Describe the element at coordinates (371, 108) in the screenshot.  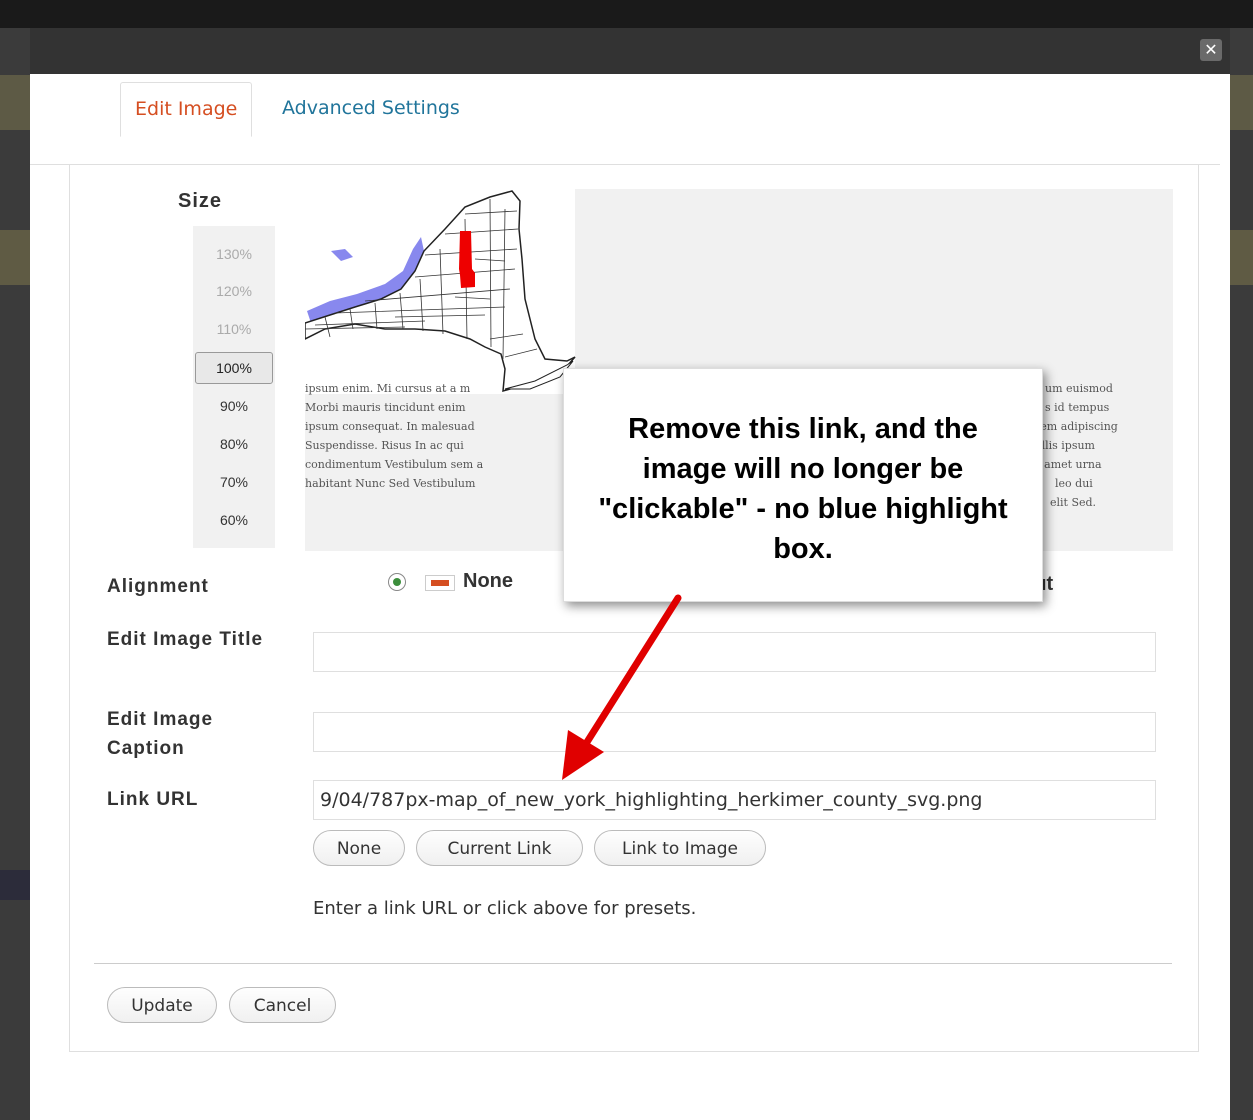
I see `tab-advanced-settings: Advanced Settings` at that location.